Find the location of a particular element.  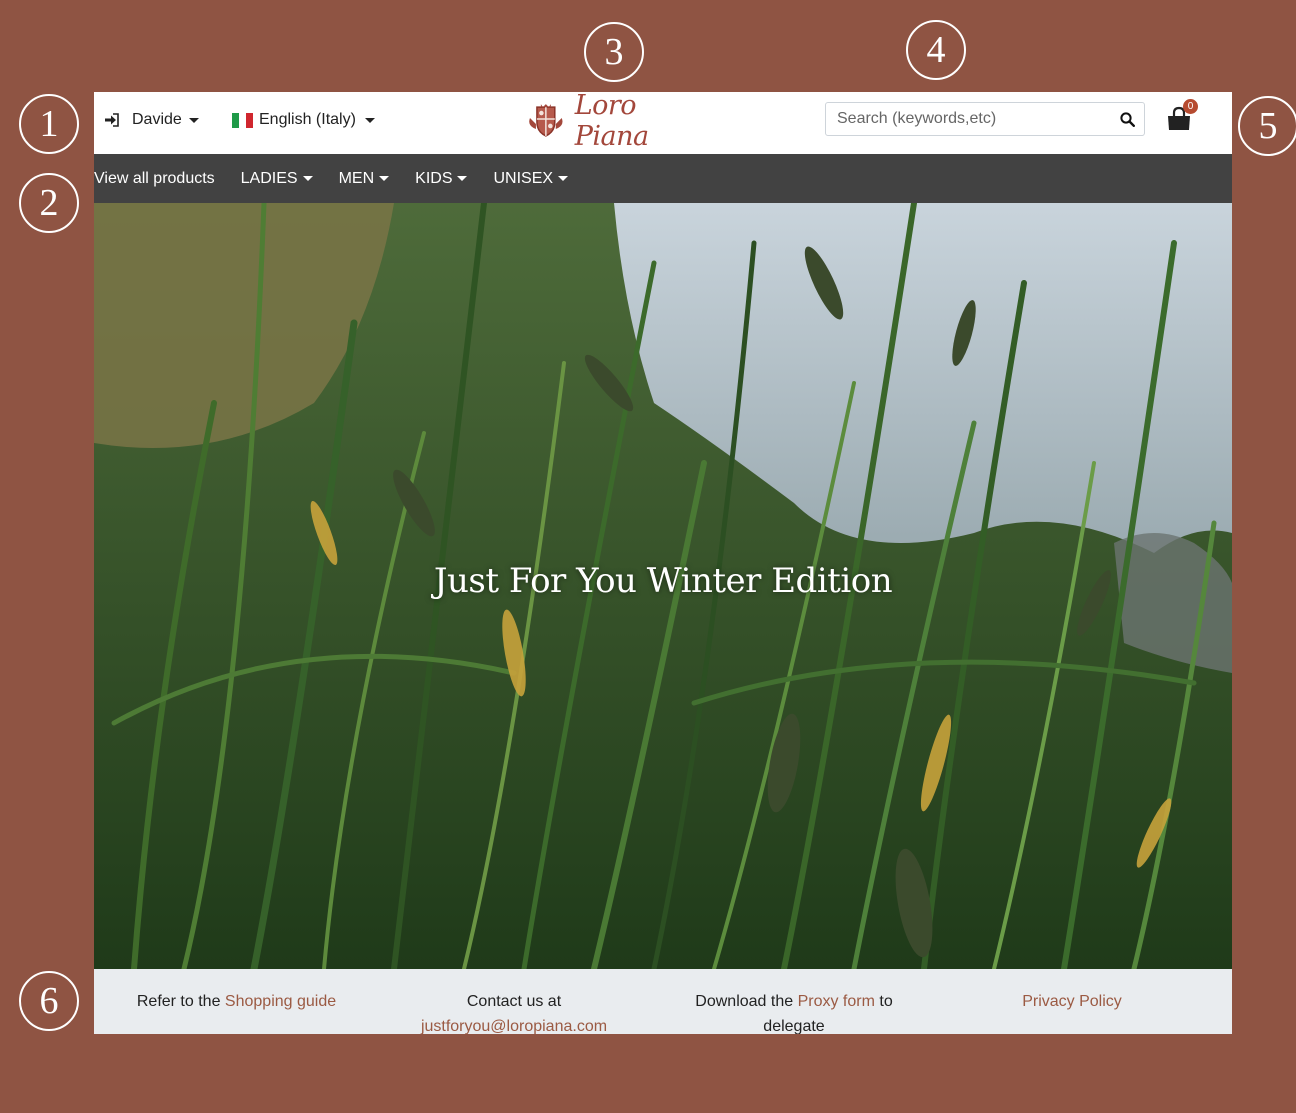

user-menu: Davide is located at coordinates (151, 120).